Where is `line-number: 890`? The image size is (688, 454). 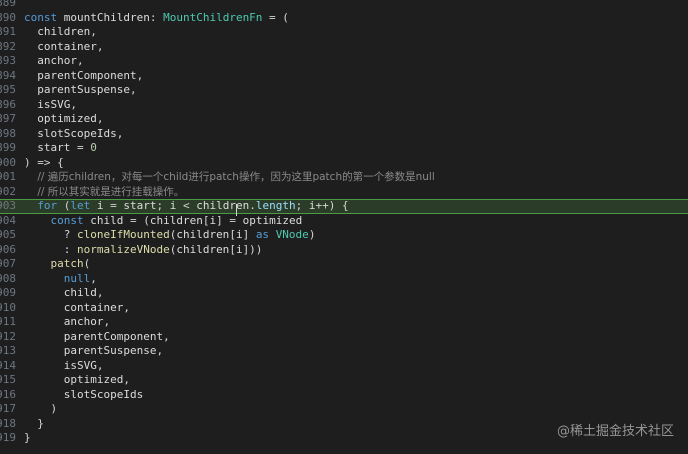
line-number: 890 is located at coordinates (8, 17).